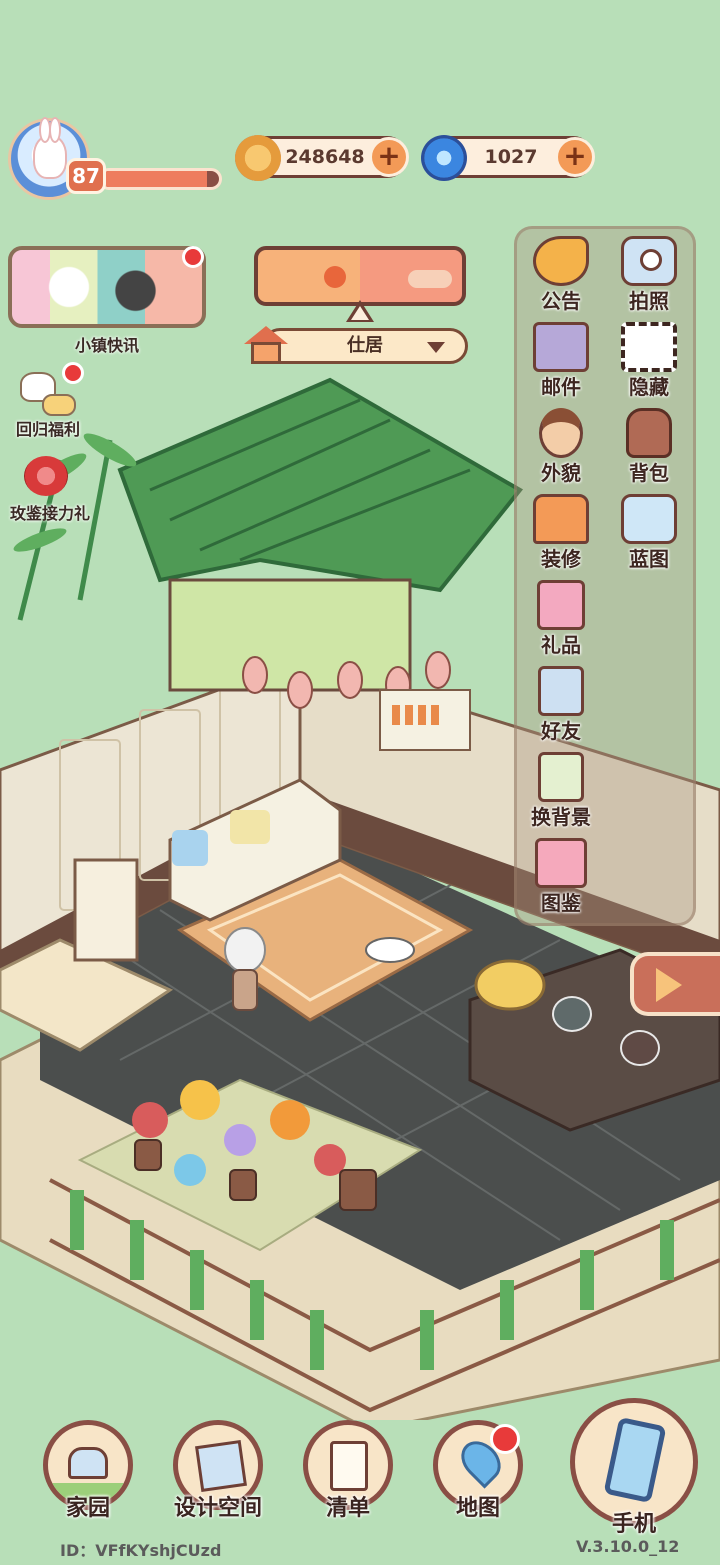  What do you see at coordinates (561, 731) in the screenshot?
I see `menu-label: 好友` at bounding box center [561, 731].